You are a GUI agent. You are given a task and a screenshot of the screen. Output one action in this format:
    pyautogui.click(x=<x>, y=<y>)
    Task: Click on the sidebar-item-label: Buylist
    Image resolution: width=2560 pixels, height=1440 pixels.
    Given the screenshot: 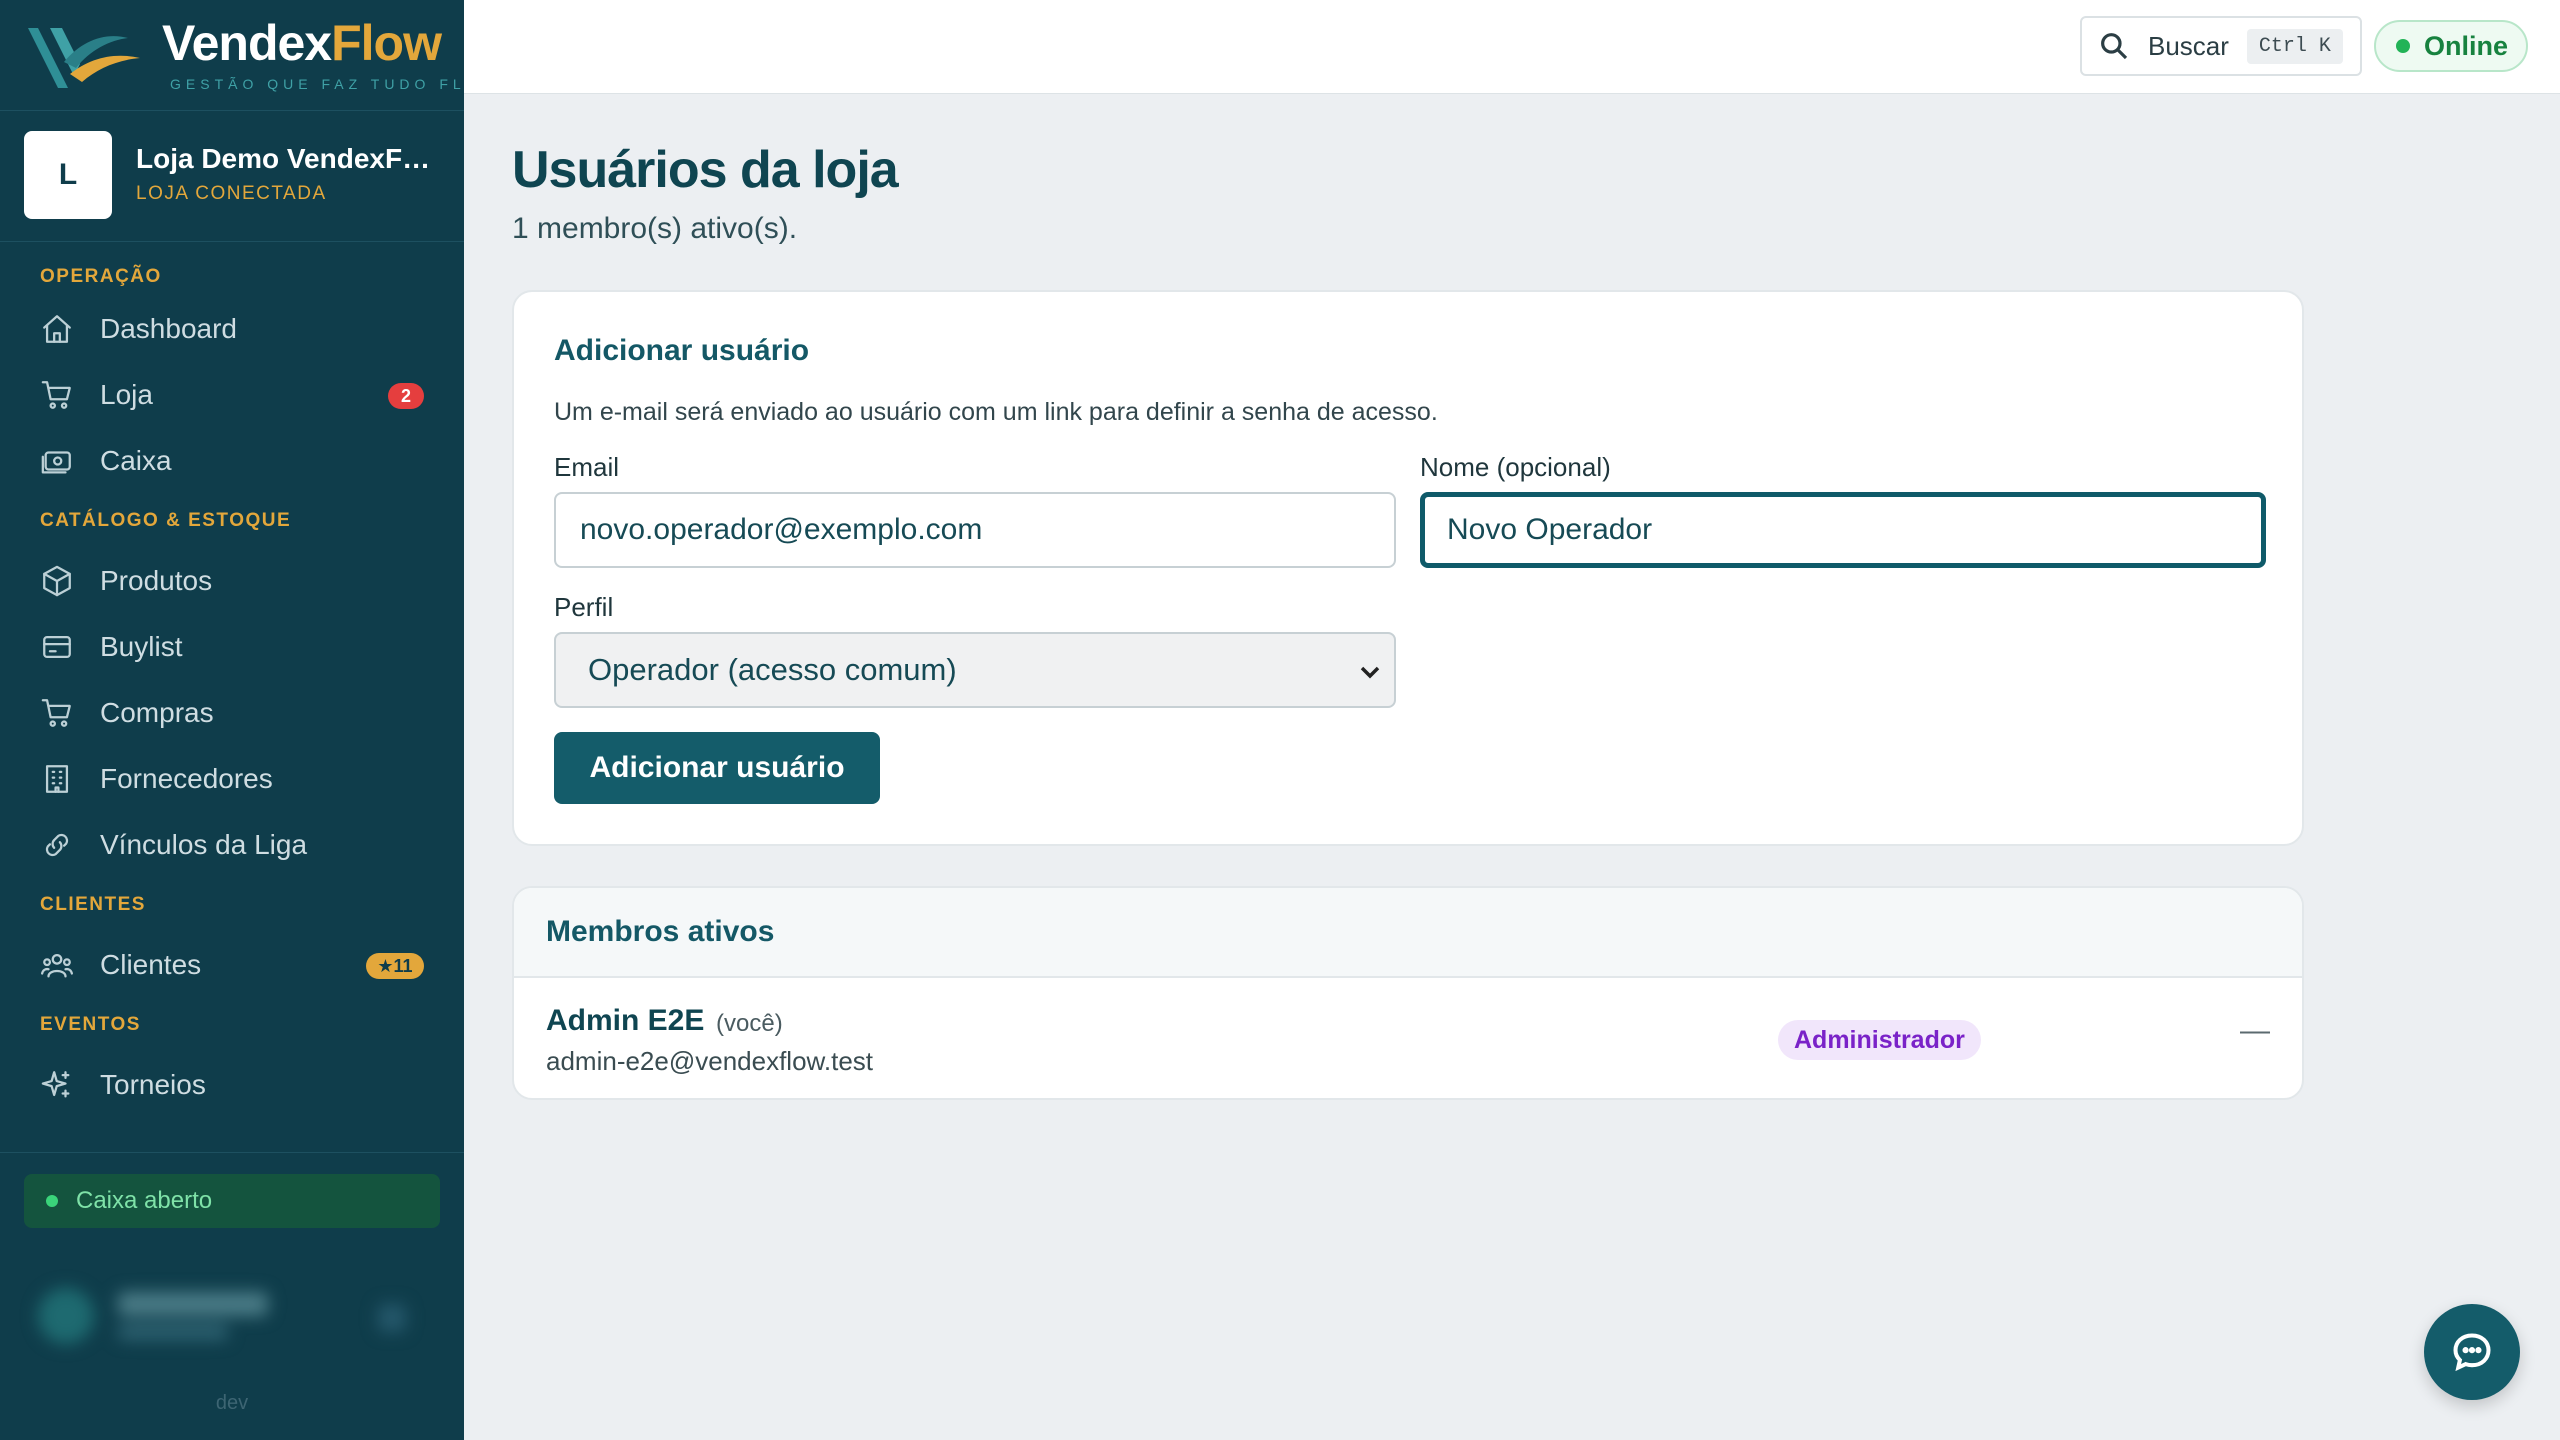 What is the action you would take?
    pyautogui.click(x=141, y=646)
    